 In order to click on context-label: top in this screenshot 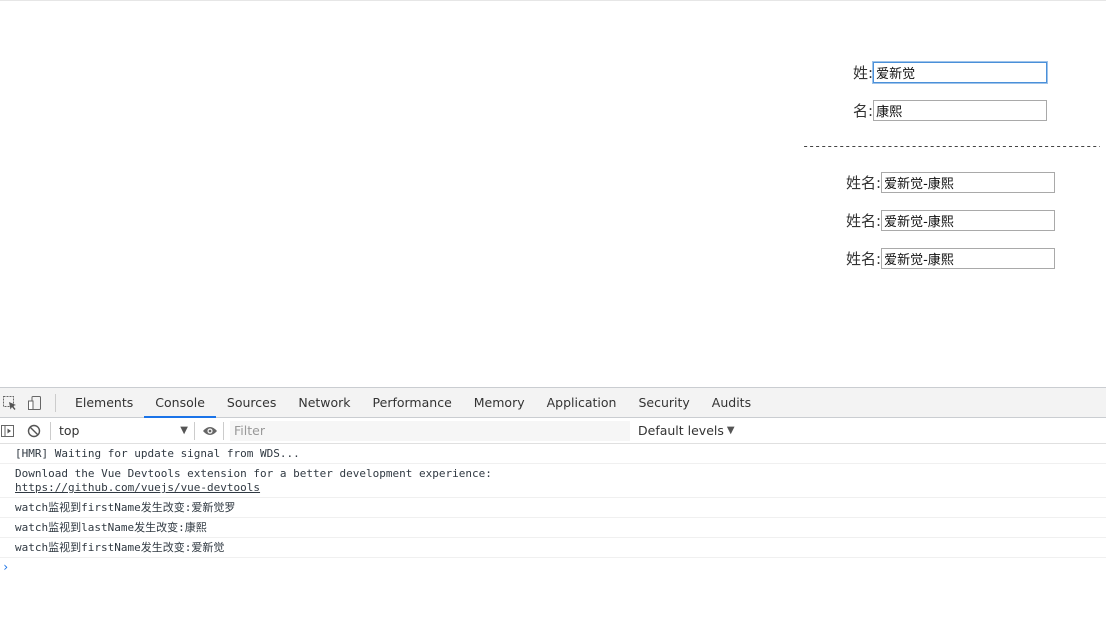, I will do `click(69, 430)`.